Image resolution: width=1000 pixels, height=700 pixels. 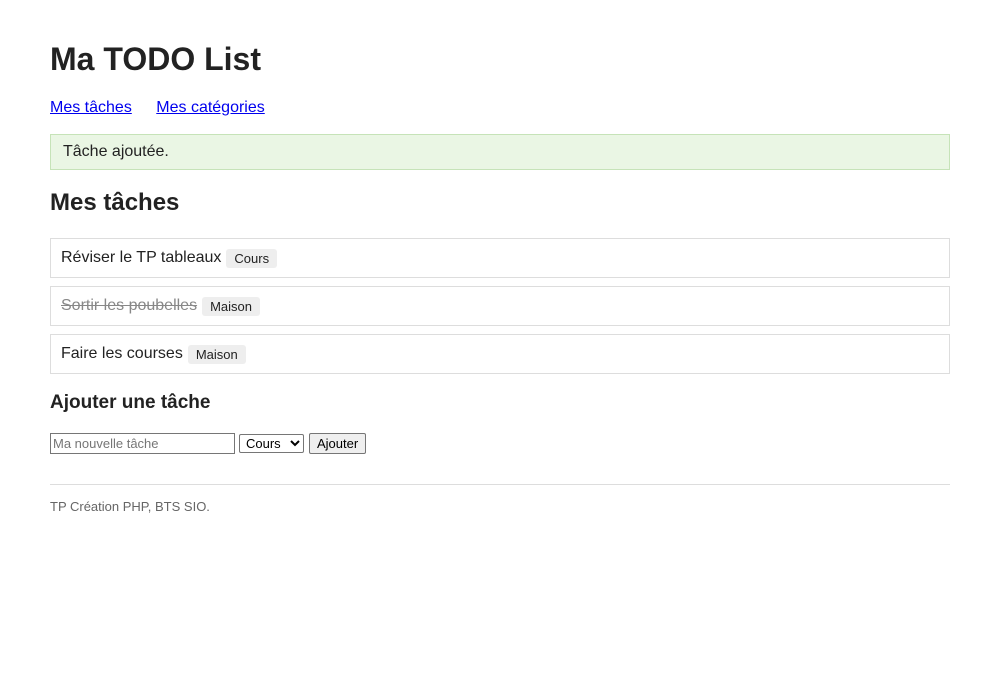 I want to click on main-nav: Mes tâches Mes catégories, so click(x=167, y=108).